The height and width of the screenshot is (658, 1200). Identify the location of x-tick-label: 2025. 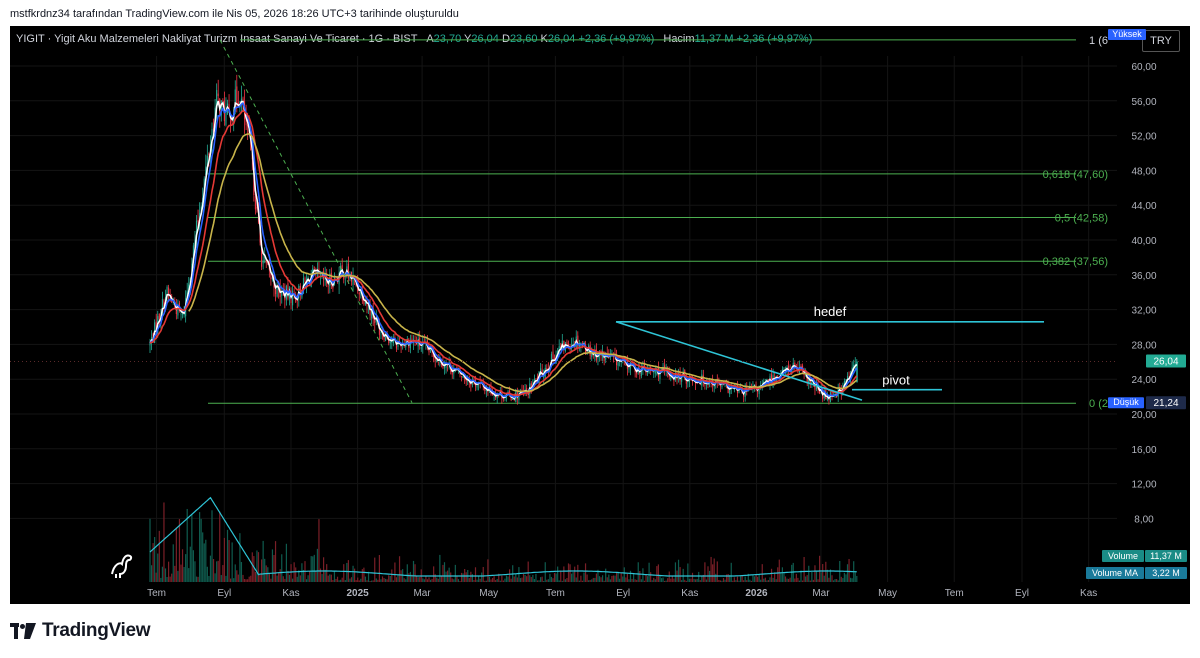
(357, 593).